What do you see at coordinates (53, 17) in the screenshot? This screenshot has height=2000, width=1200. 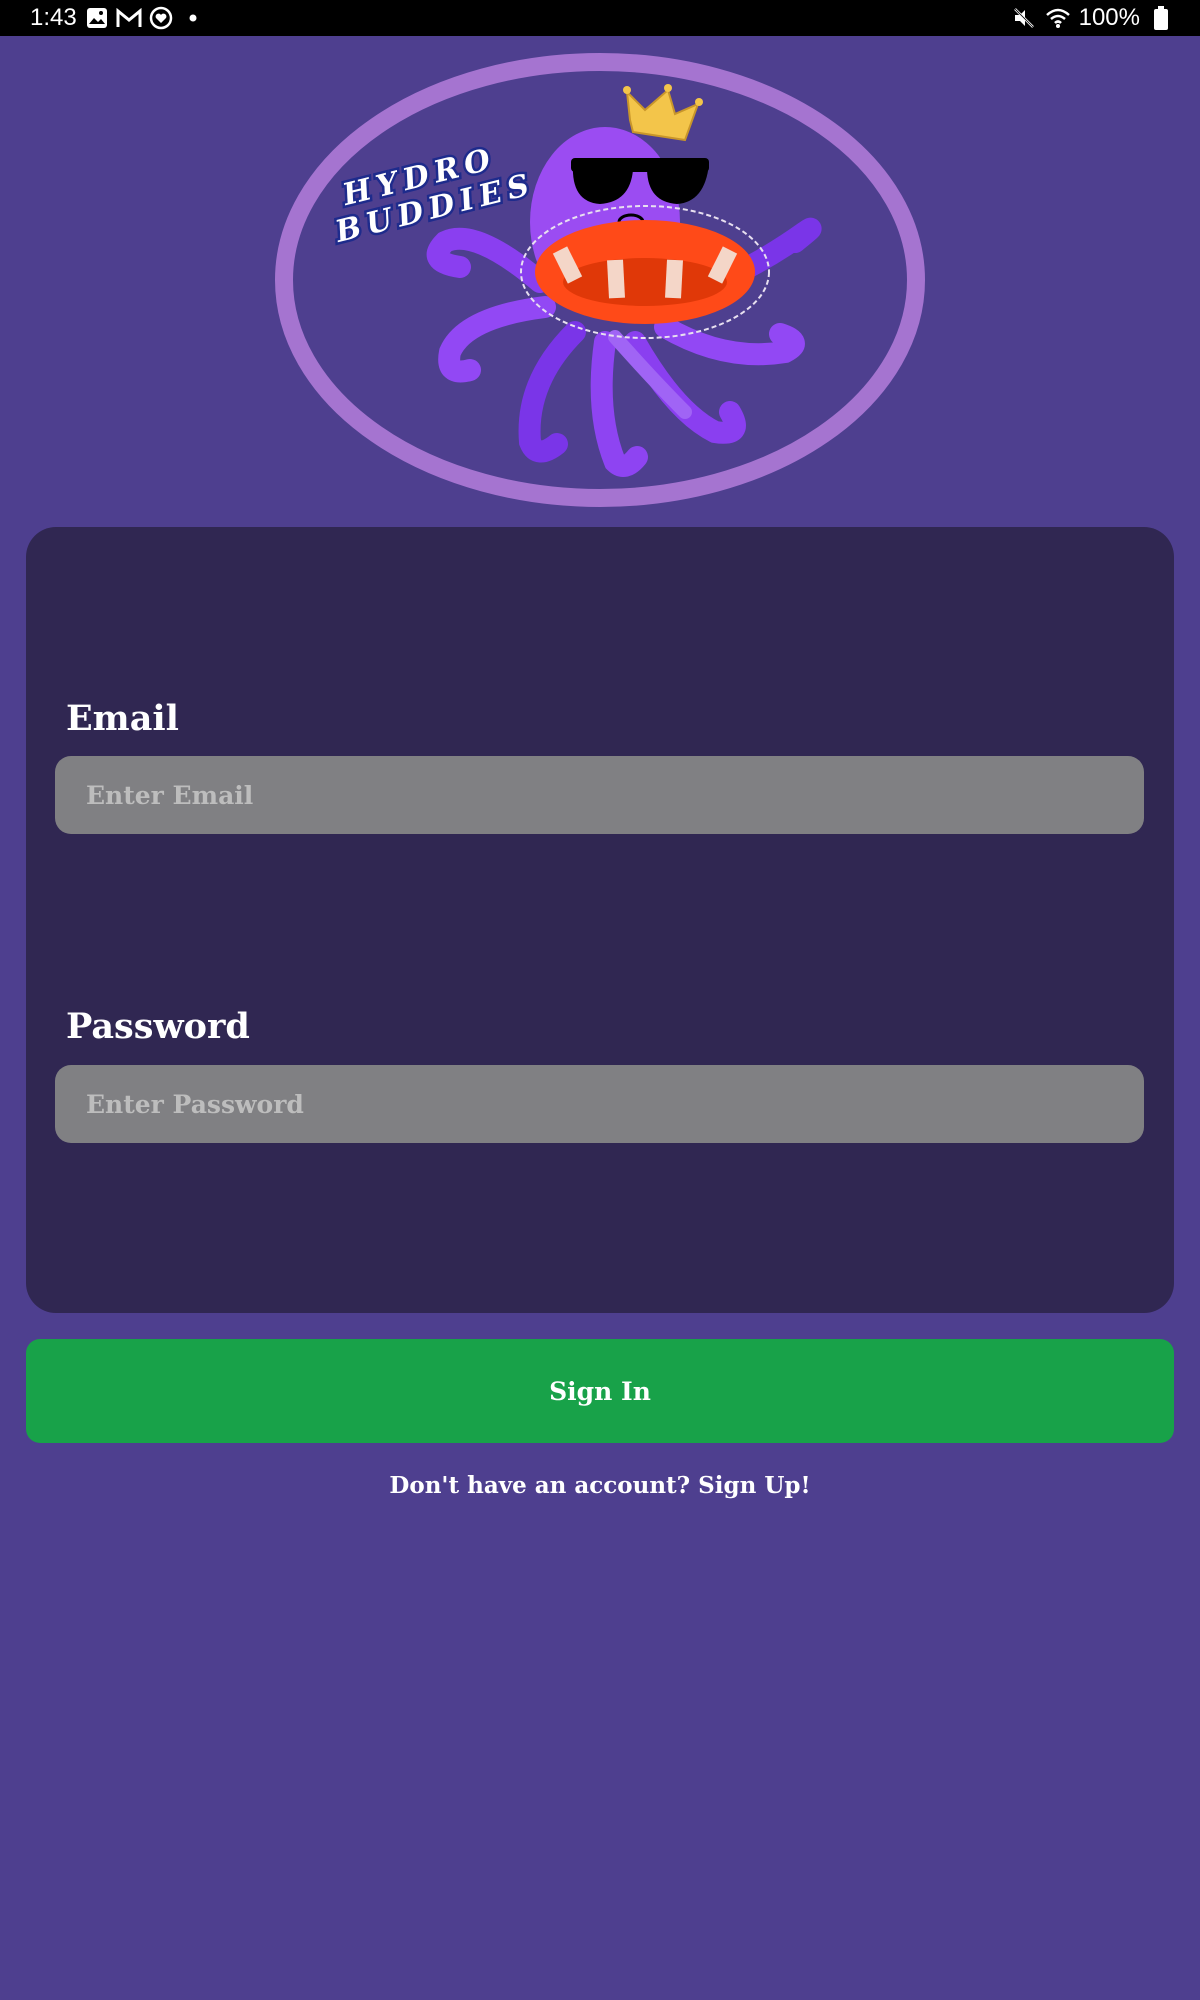 I see `status-time: 1:43` at bounding box center [53, 17].